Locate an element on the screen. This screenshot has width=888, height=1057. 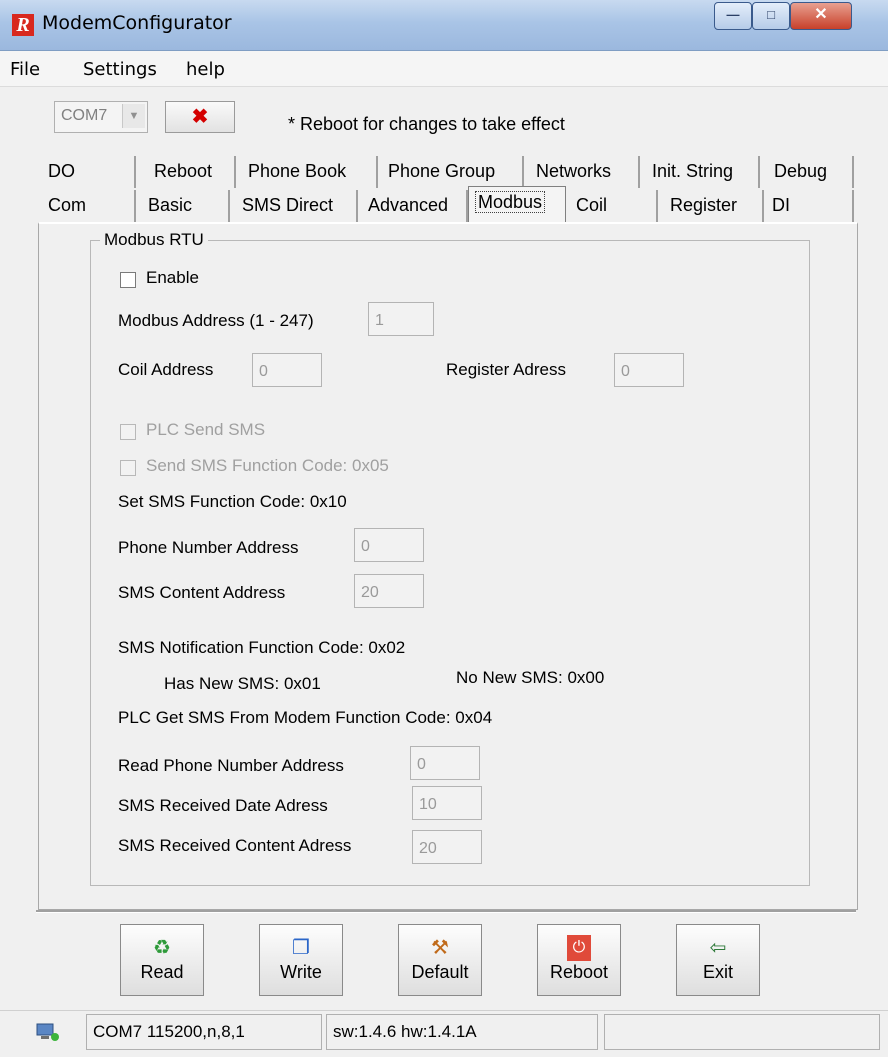
menu-help: help is located at coordinates (205, 69).